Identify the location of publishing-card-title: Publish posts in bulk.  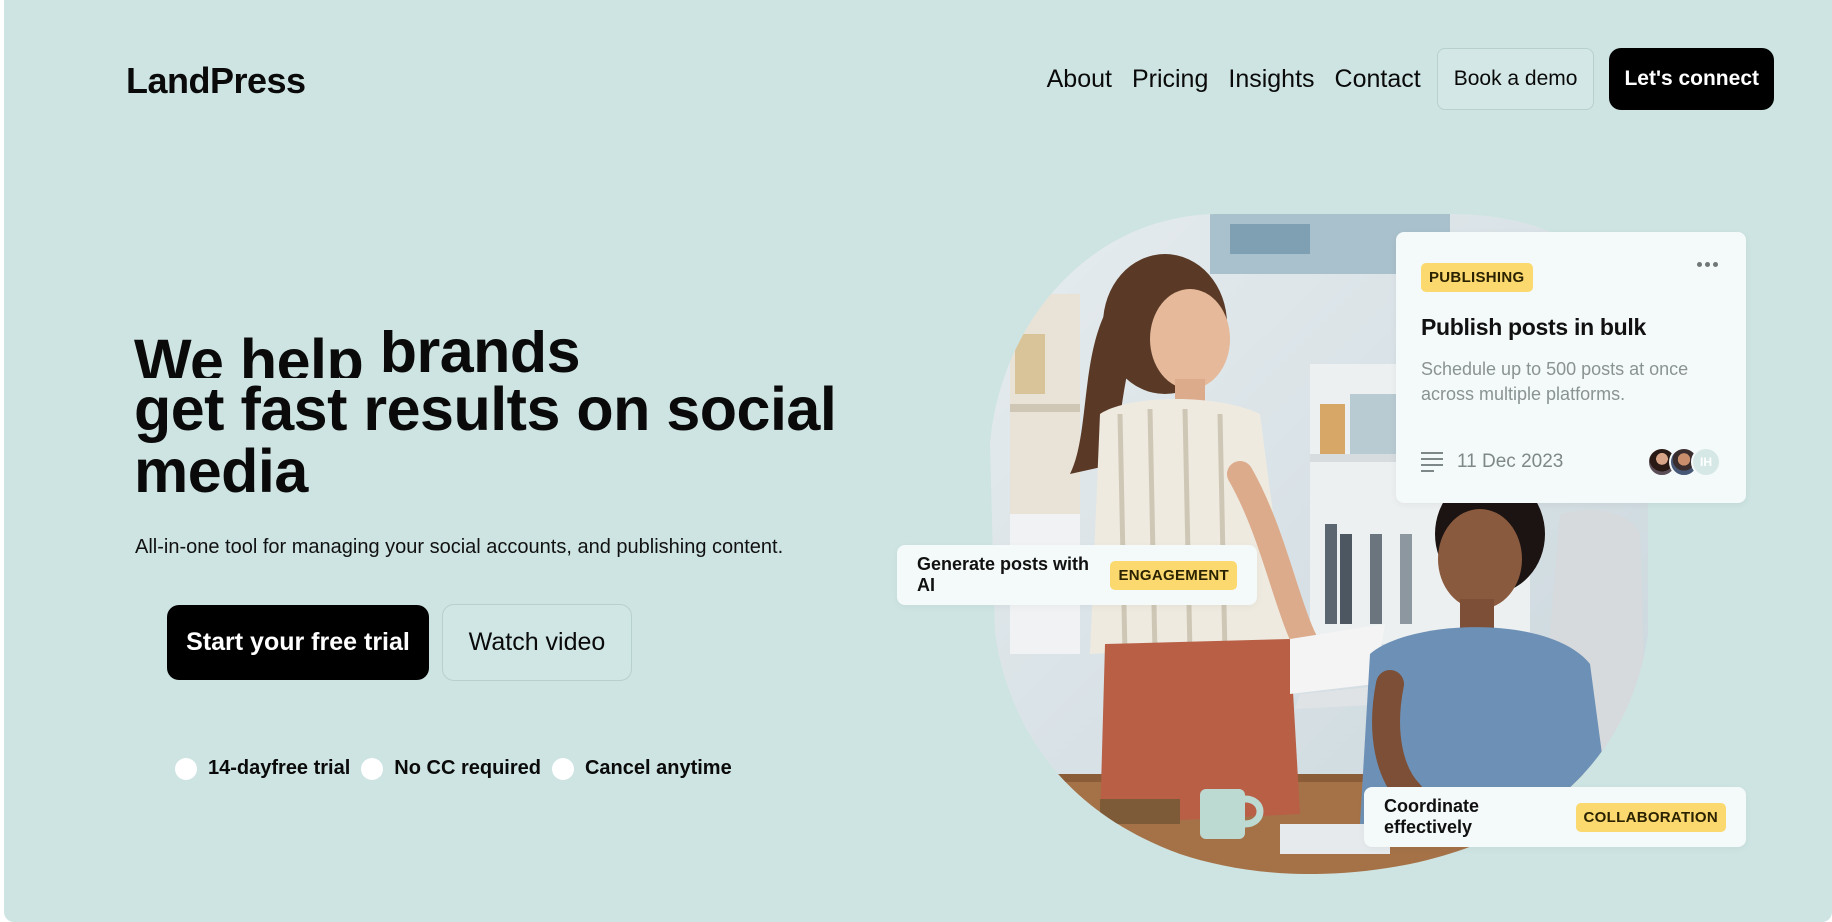
(1533, 327).